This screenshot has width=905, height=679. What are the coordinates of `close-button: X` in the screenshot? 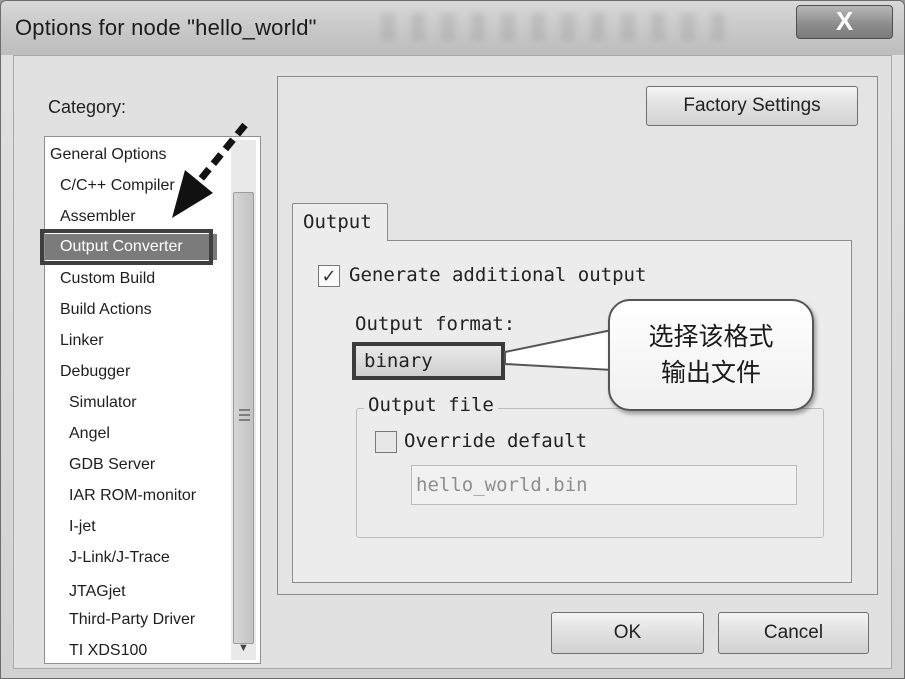 It's located at (844, 22).